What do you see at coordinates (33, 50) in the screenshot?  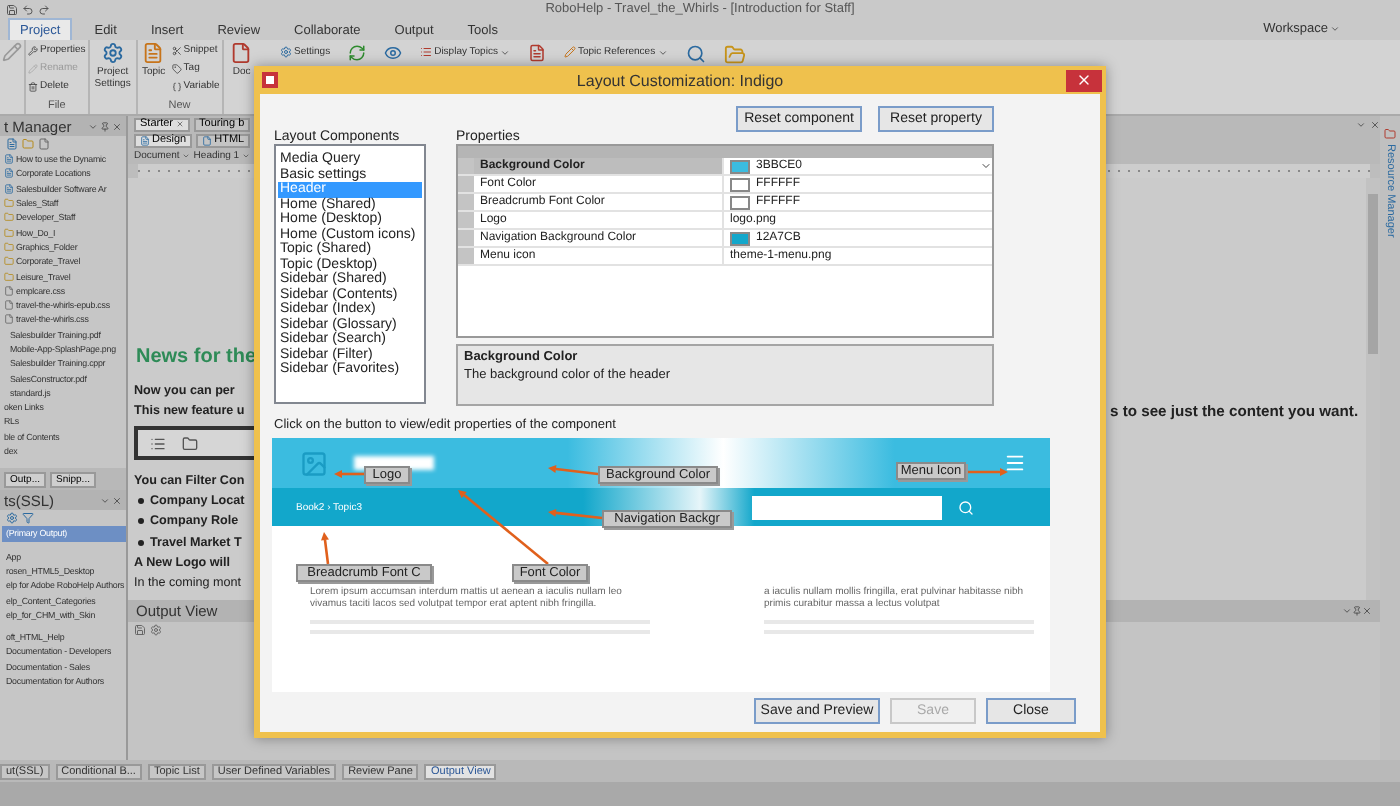 I see `wrench-icon` at bounding box center [33, 50].